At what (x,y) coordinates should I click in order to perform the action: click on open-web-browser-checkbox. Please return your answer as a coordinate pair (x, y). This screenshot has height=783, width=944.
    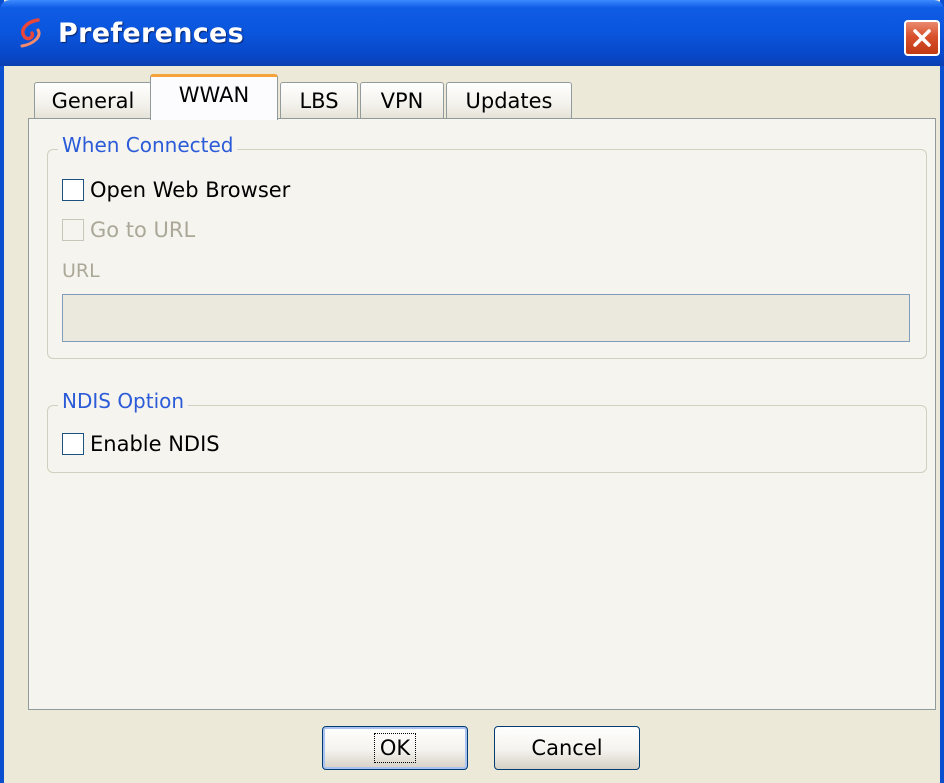
    Looking at the image, I should click on (73, 190).